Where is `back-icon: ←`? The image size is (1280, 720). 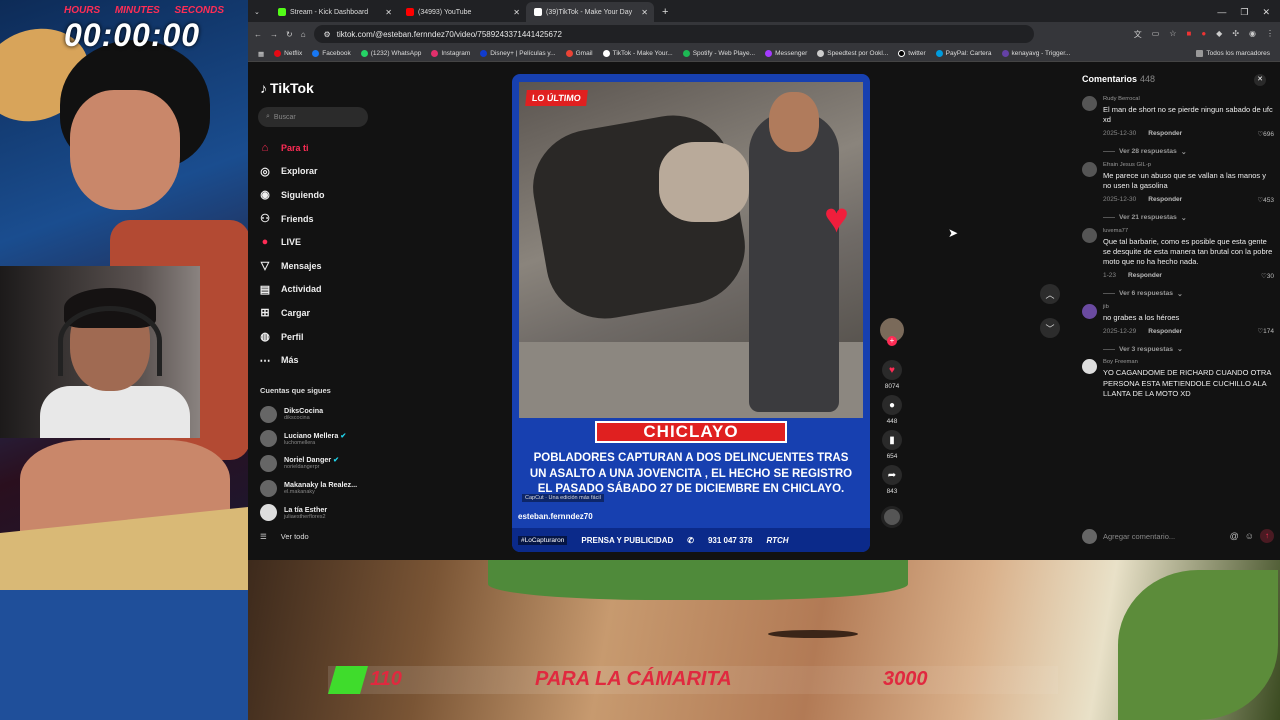 back-icon: ← is located at coordinates (258, 34).